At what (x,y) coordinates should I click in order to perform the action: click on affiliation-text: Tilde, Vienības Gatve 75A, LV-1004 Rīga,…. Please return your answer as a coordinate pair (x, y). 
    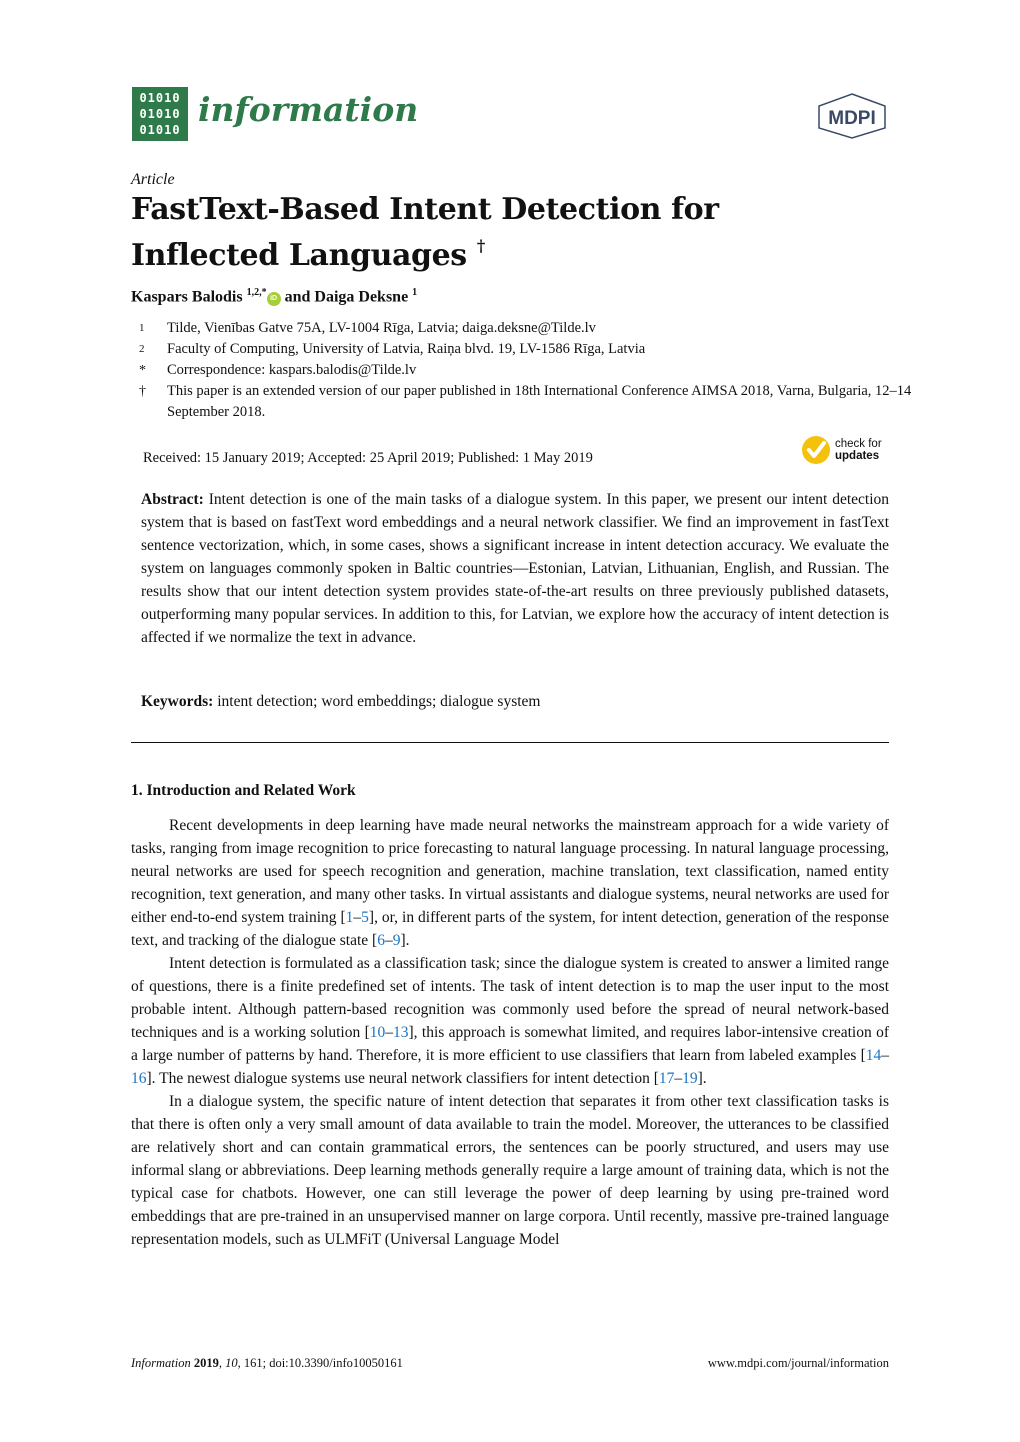
    Looking at the image, I should click on (381, 328).